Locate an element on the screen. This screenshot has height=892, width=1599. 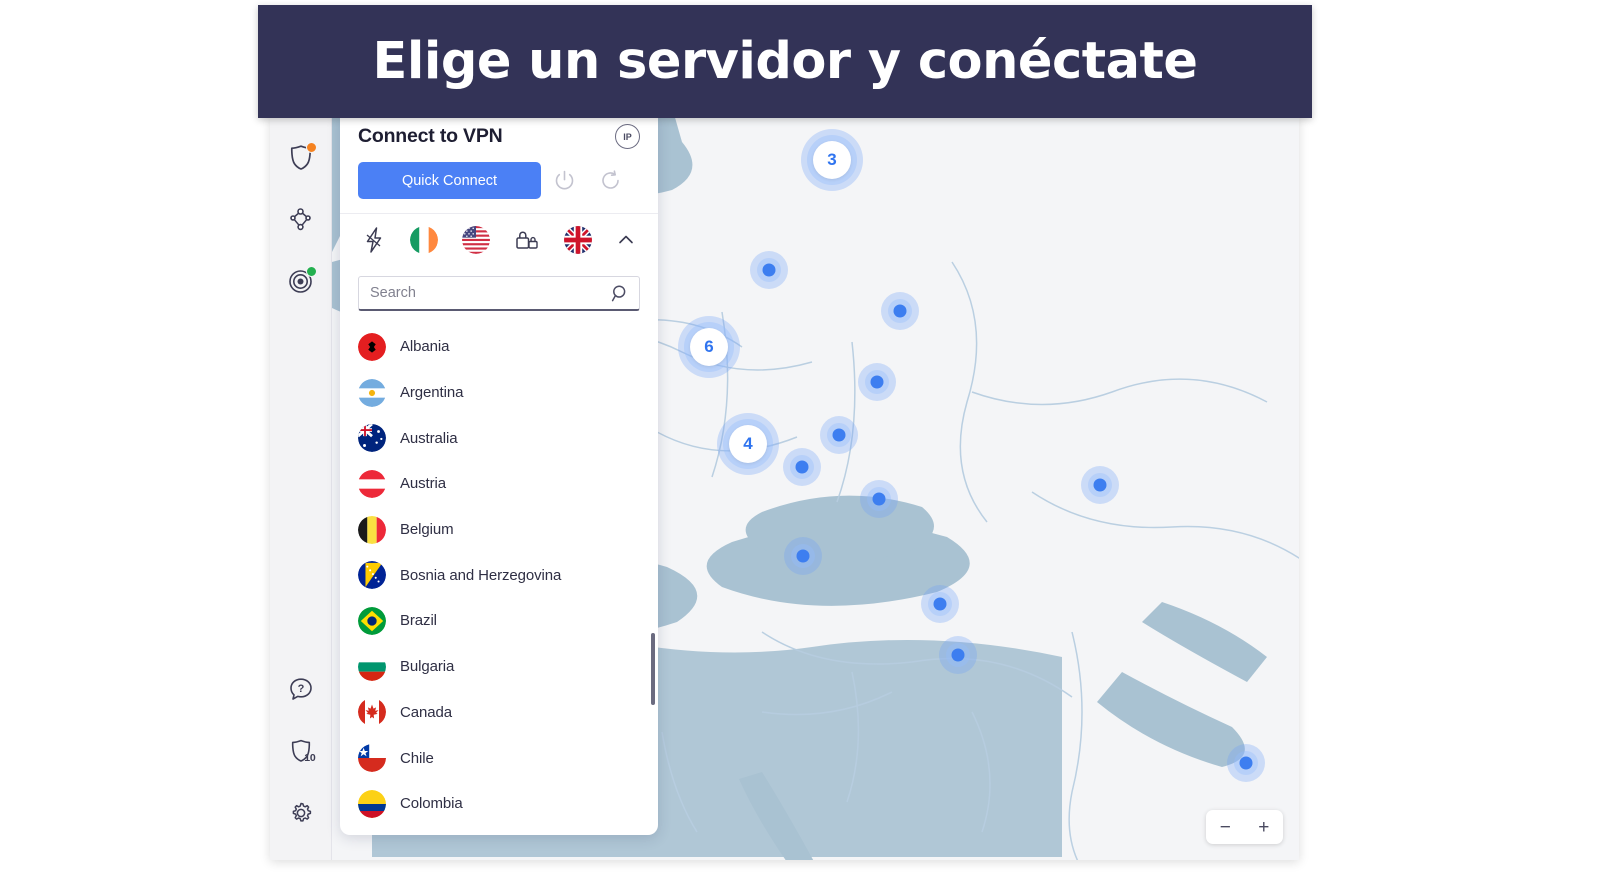
refresh-icon is located at coordinates (610, 179).